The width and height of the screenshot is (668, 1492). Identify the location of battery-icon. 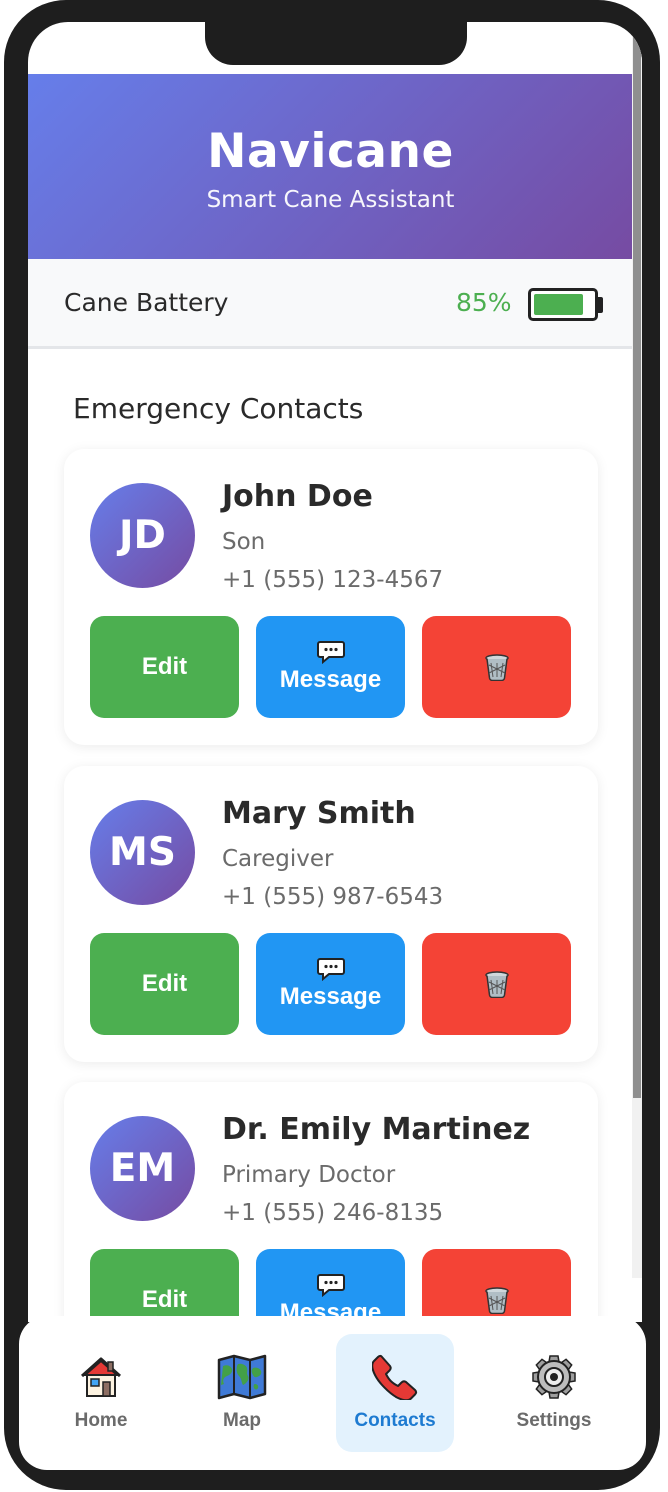
(563, 304).